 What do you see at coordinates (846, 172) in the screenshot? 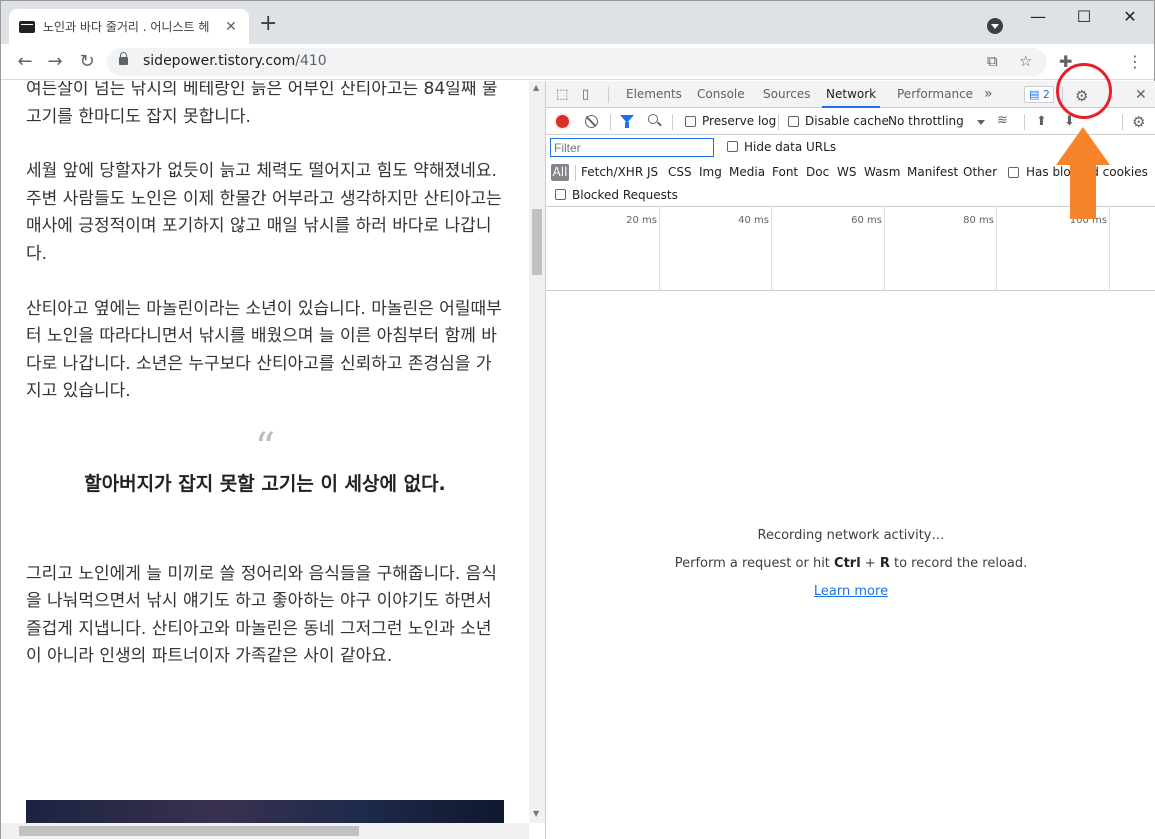
I see `type-filter-ws: WS` at bounding box center [846, 172].